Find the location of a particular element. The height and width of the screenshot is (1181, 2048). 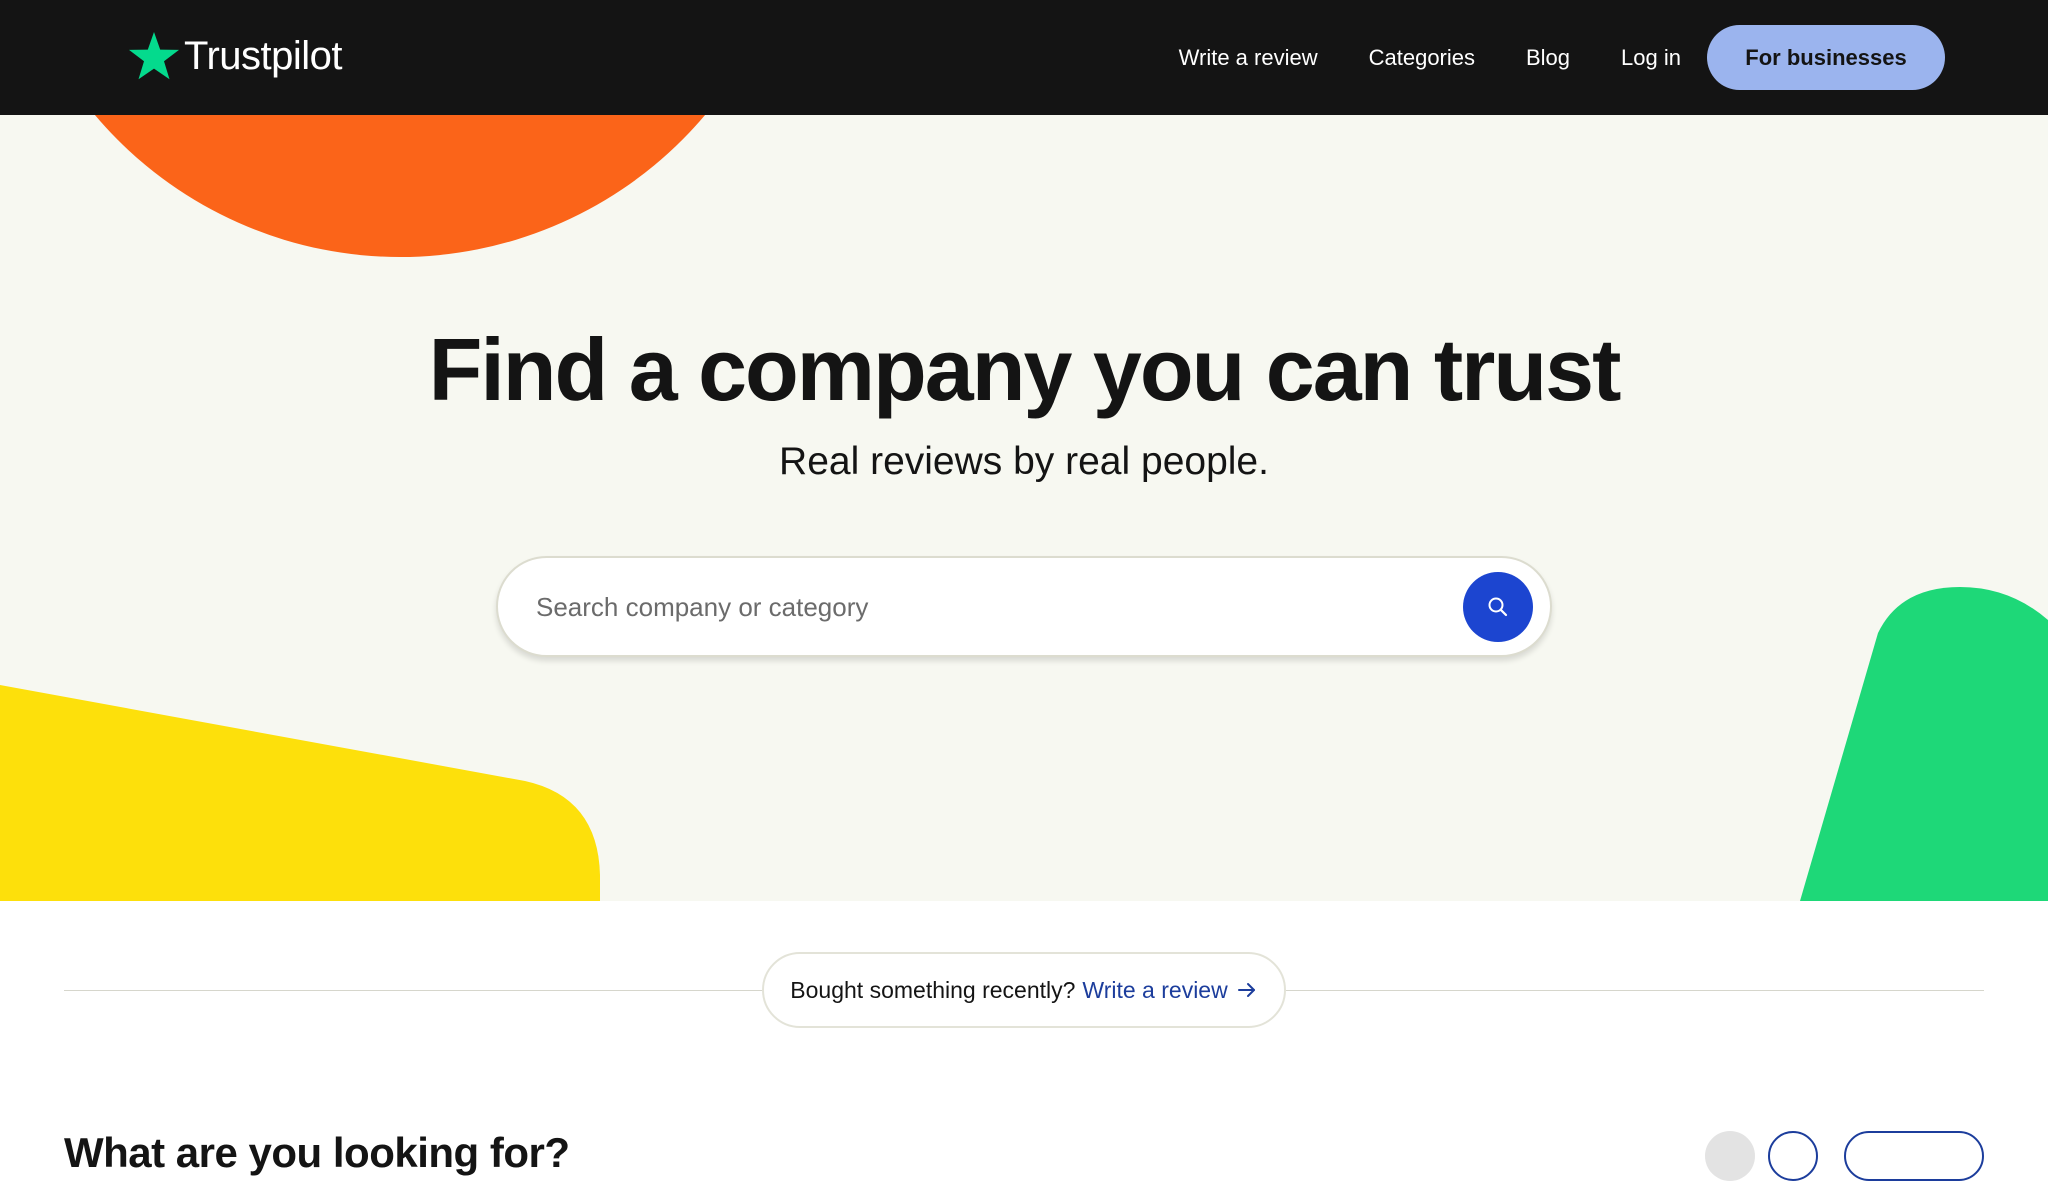

search-input is located at coordinates (974, 607).